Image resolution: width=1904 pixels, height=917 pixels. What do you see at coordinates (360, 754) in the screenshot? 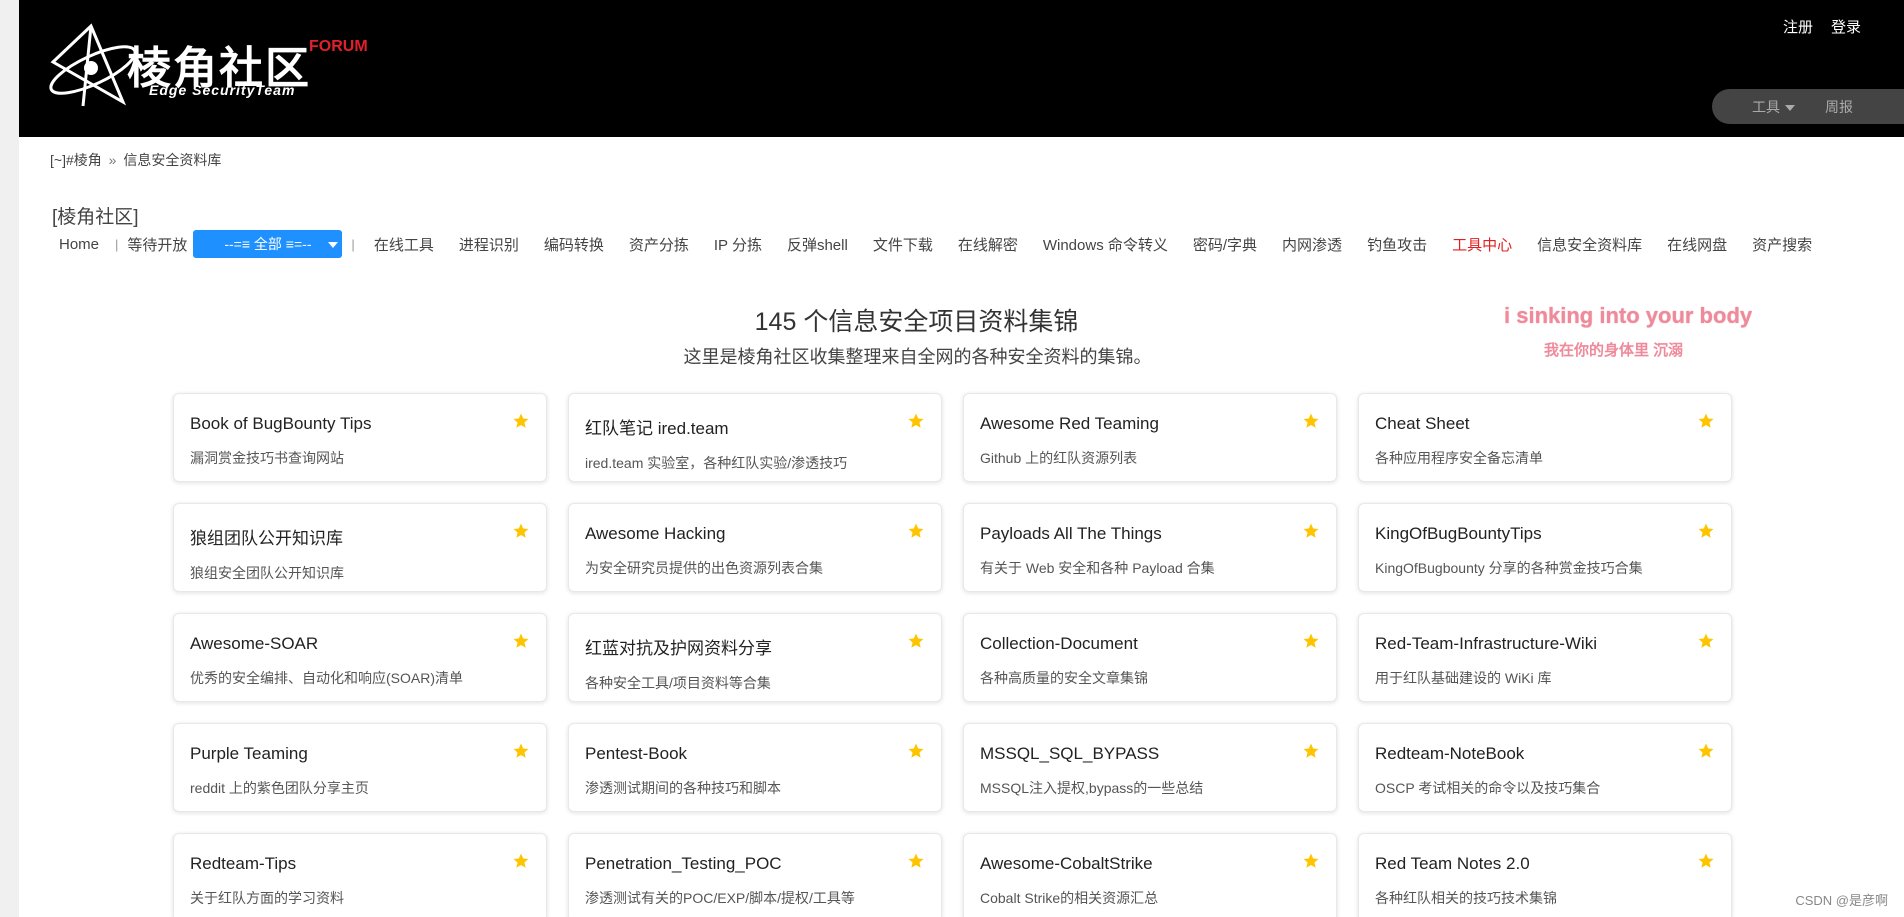
I see `resource-card-title: Purple Teaming` at bounding box center [360, 754].